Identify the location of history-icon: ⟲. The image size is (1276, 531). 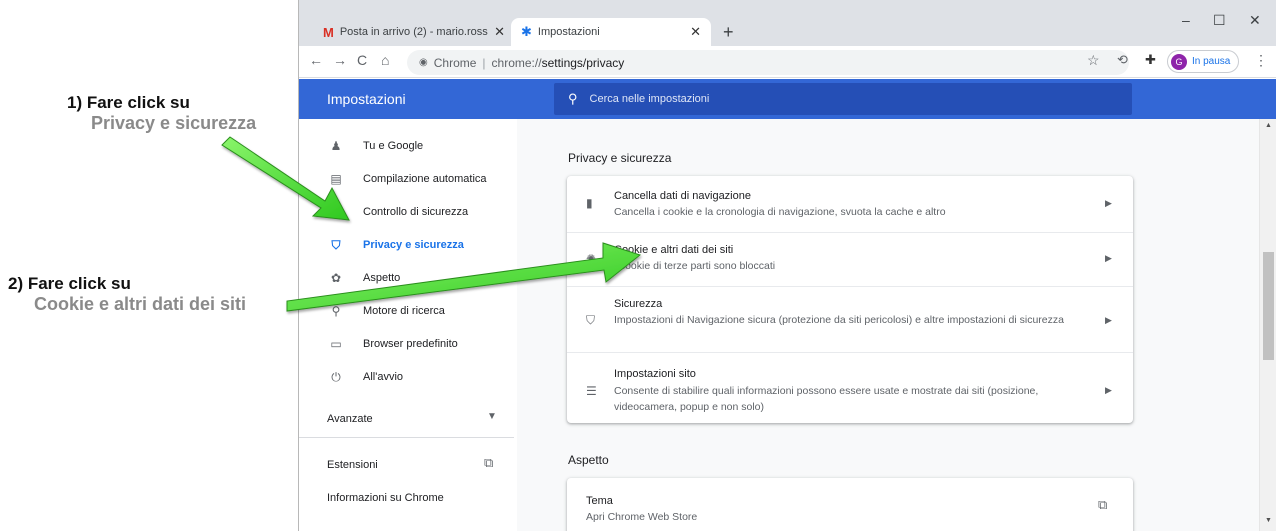
(1122, 60).